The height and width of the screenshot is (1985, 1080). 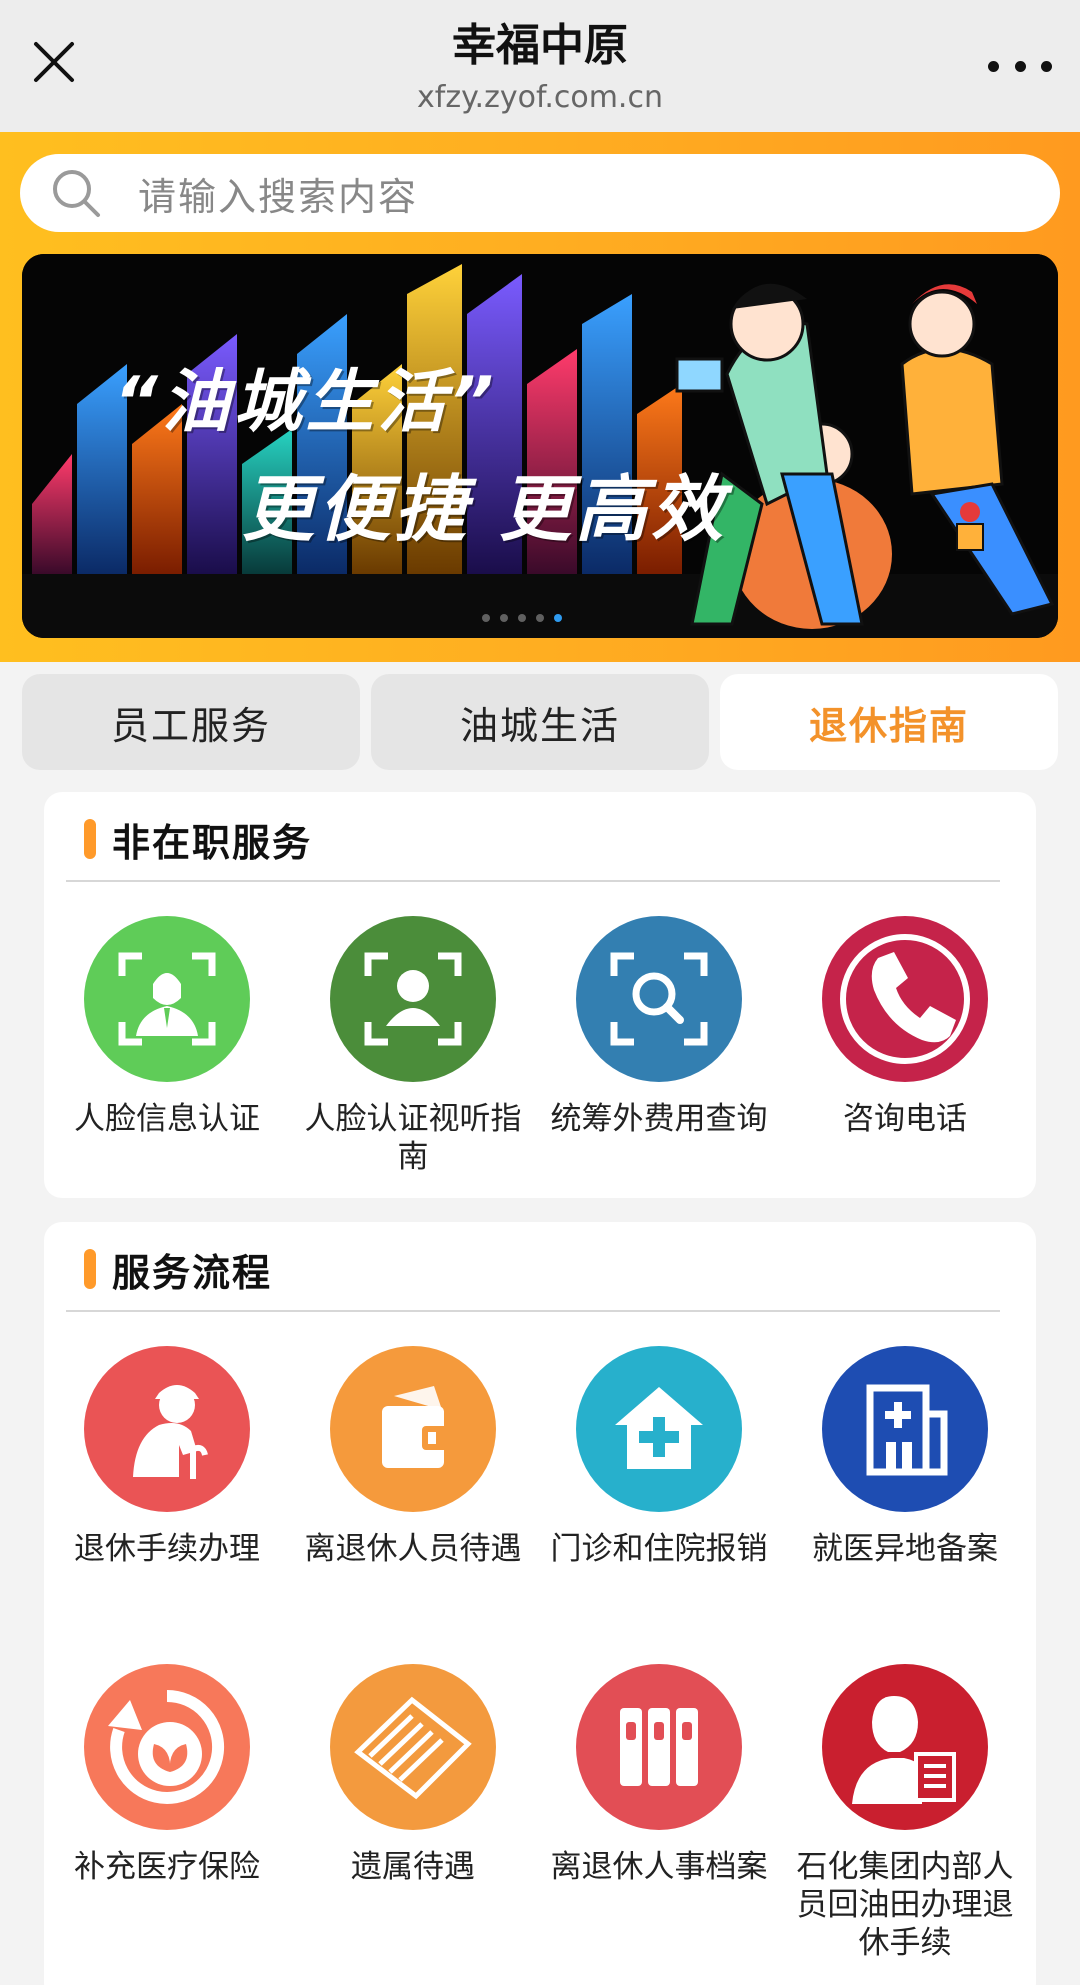 I want to click on scan-search-icon, so click(x=659, y=999).